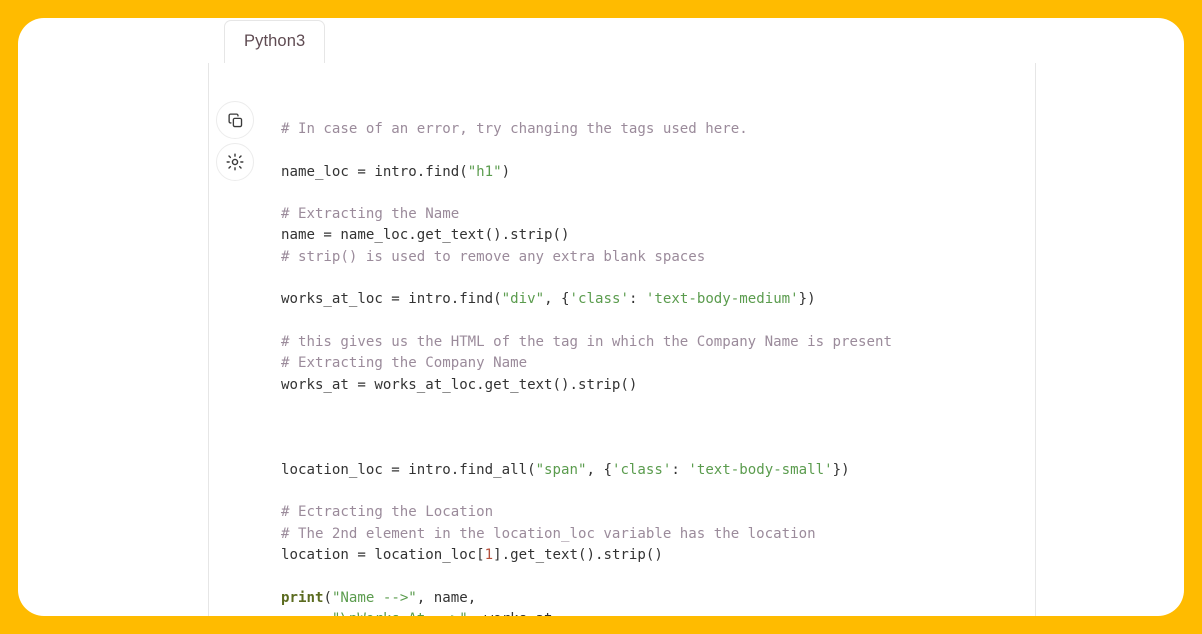 The image size is (1202, 634). I want to click on code-token: "div", so click(523, 299).